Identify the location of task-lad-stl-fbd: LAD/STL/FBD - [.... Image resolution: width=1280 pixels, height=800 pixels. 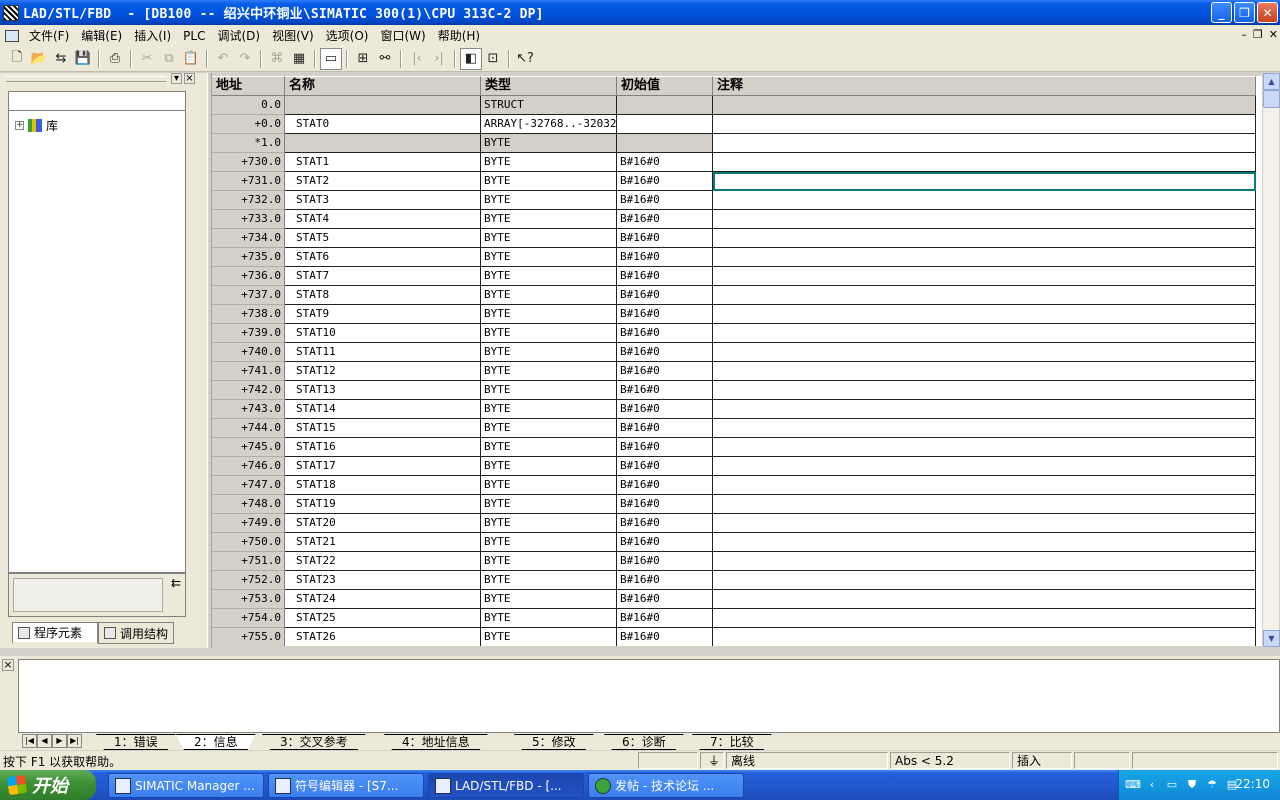
(506, 785).